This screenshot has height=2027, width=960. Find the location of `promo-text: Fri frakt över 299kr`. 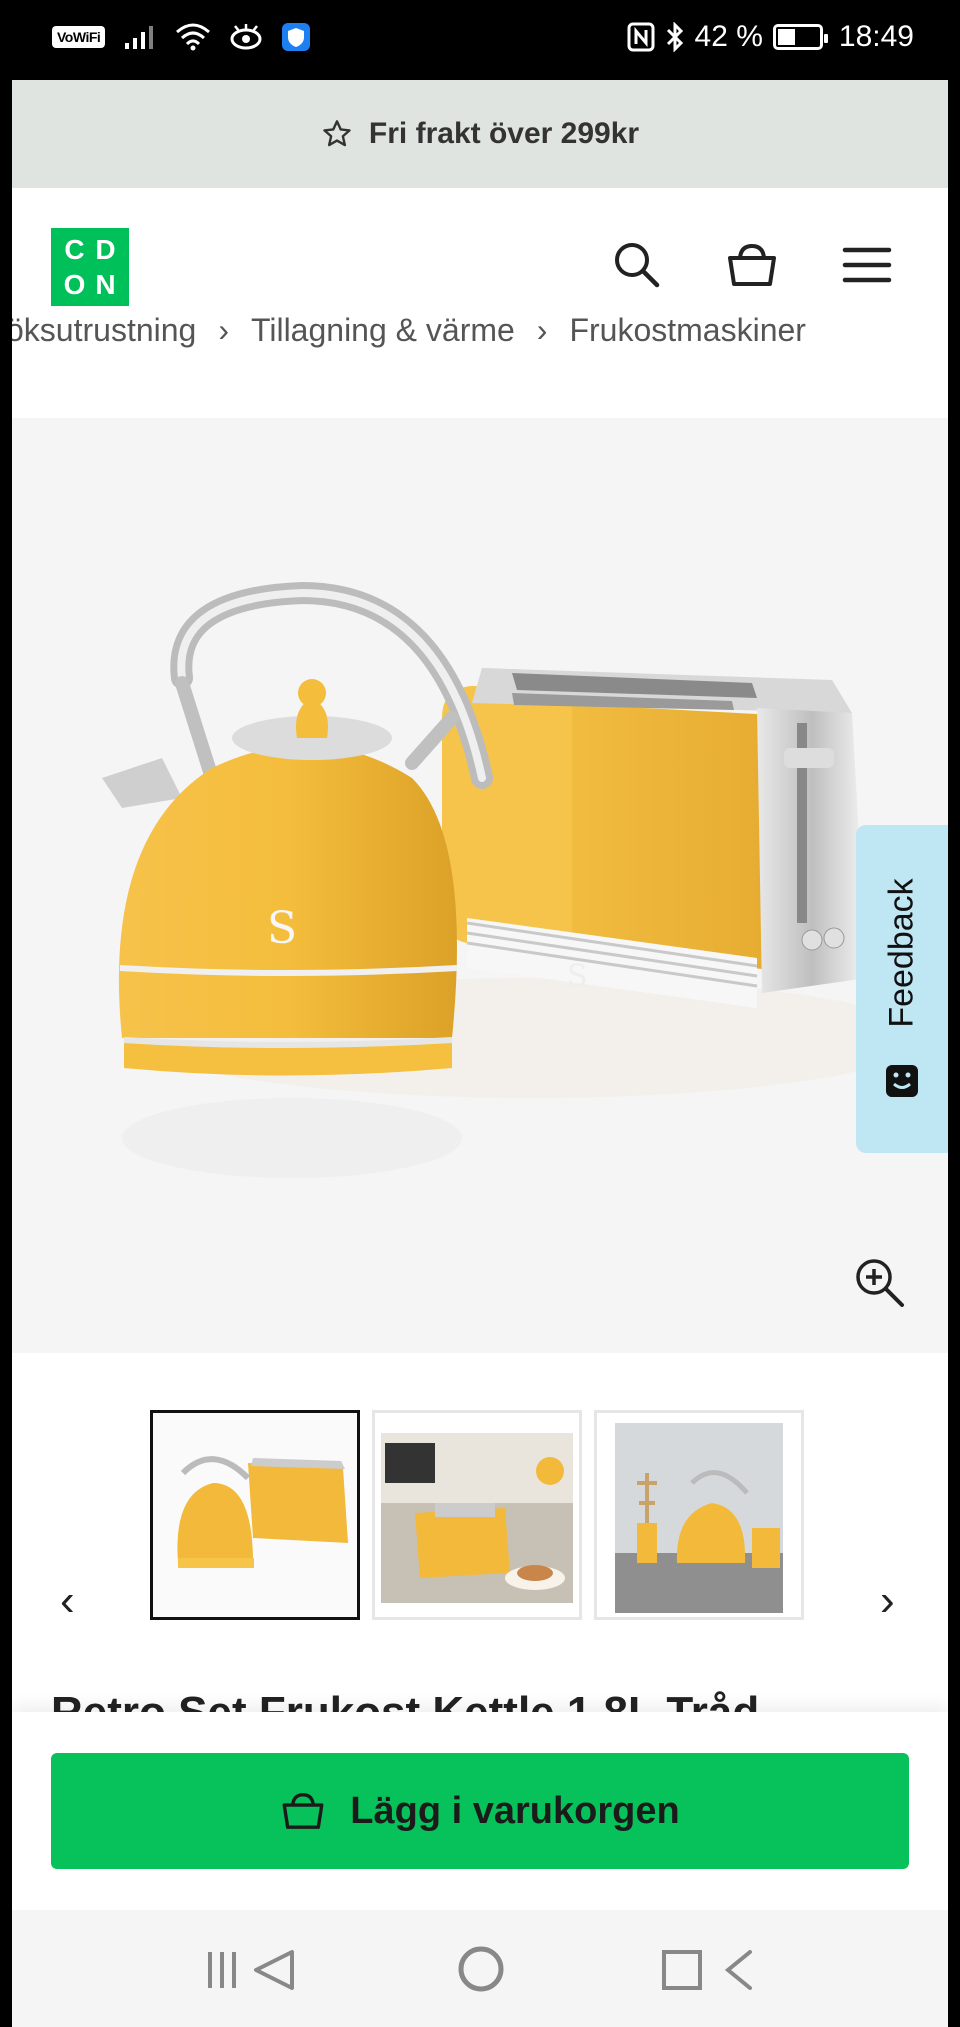

promo-text: Fri frakt över 299kr is located at coordinates (504, 133).